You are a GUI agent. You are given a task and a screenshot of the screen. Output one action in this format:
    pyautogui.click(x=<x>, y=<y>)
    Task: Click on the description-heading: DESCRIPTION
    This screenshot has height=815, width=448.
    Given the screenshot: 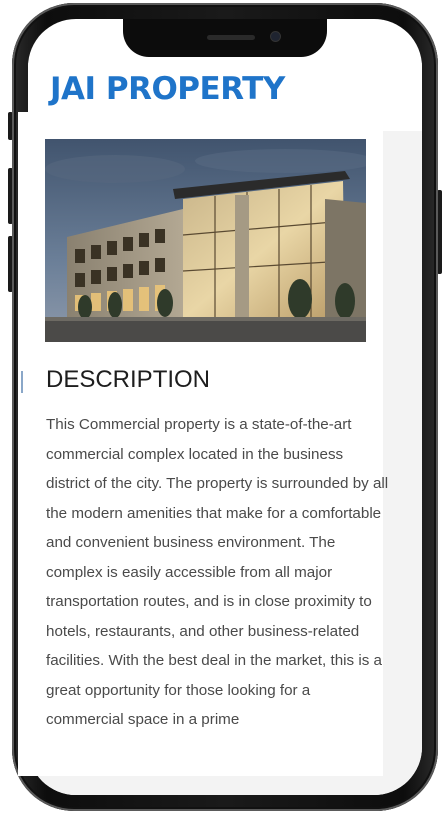 What is the action you would take?
    pyautogui.click(x=128, y=379)
    